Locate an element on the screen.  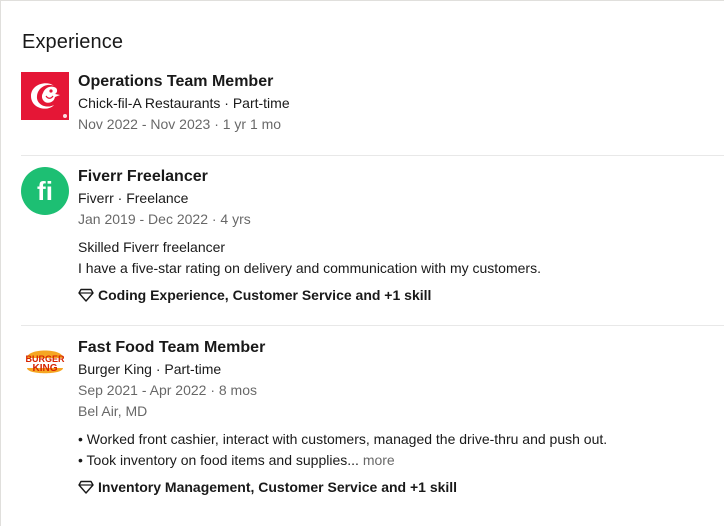
description-line: Skilled Fiverr freelancer is located at coordinates (152, 247).